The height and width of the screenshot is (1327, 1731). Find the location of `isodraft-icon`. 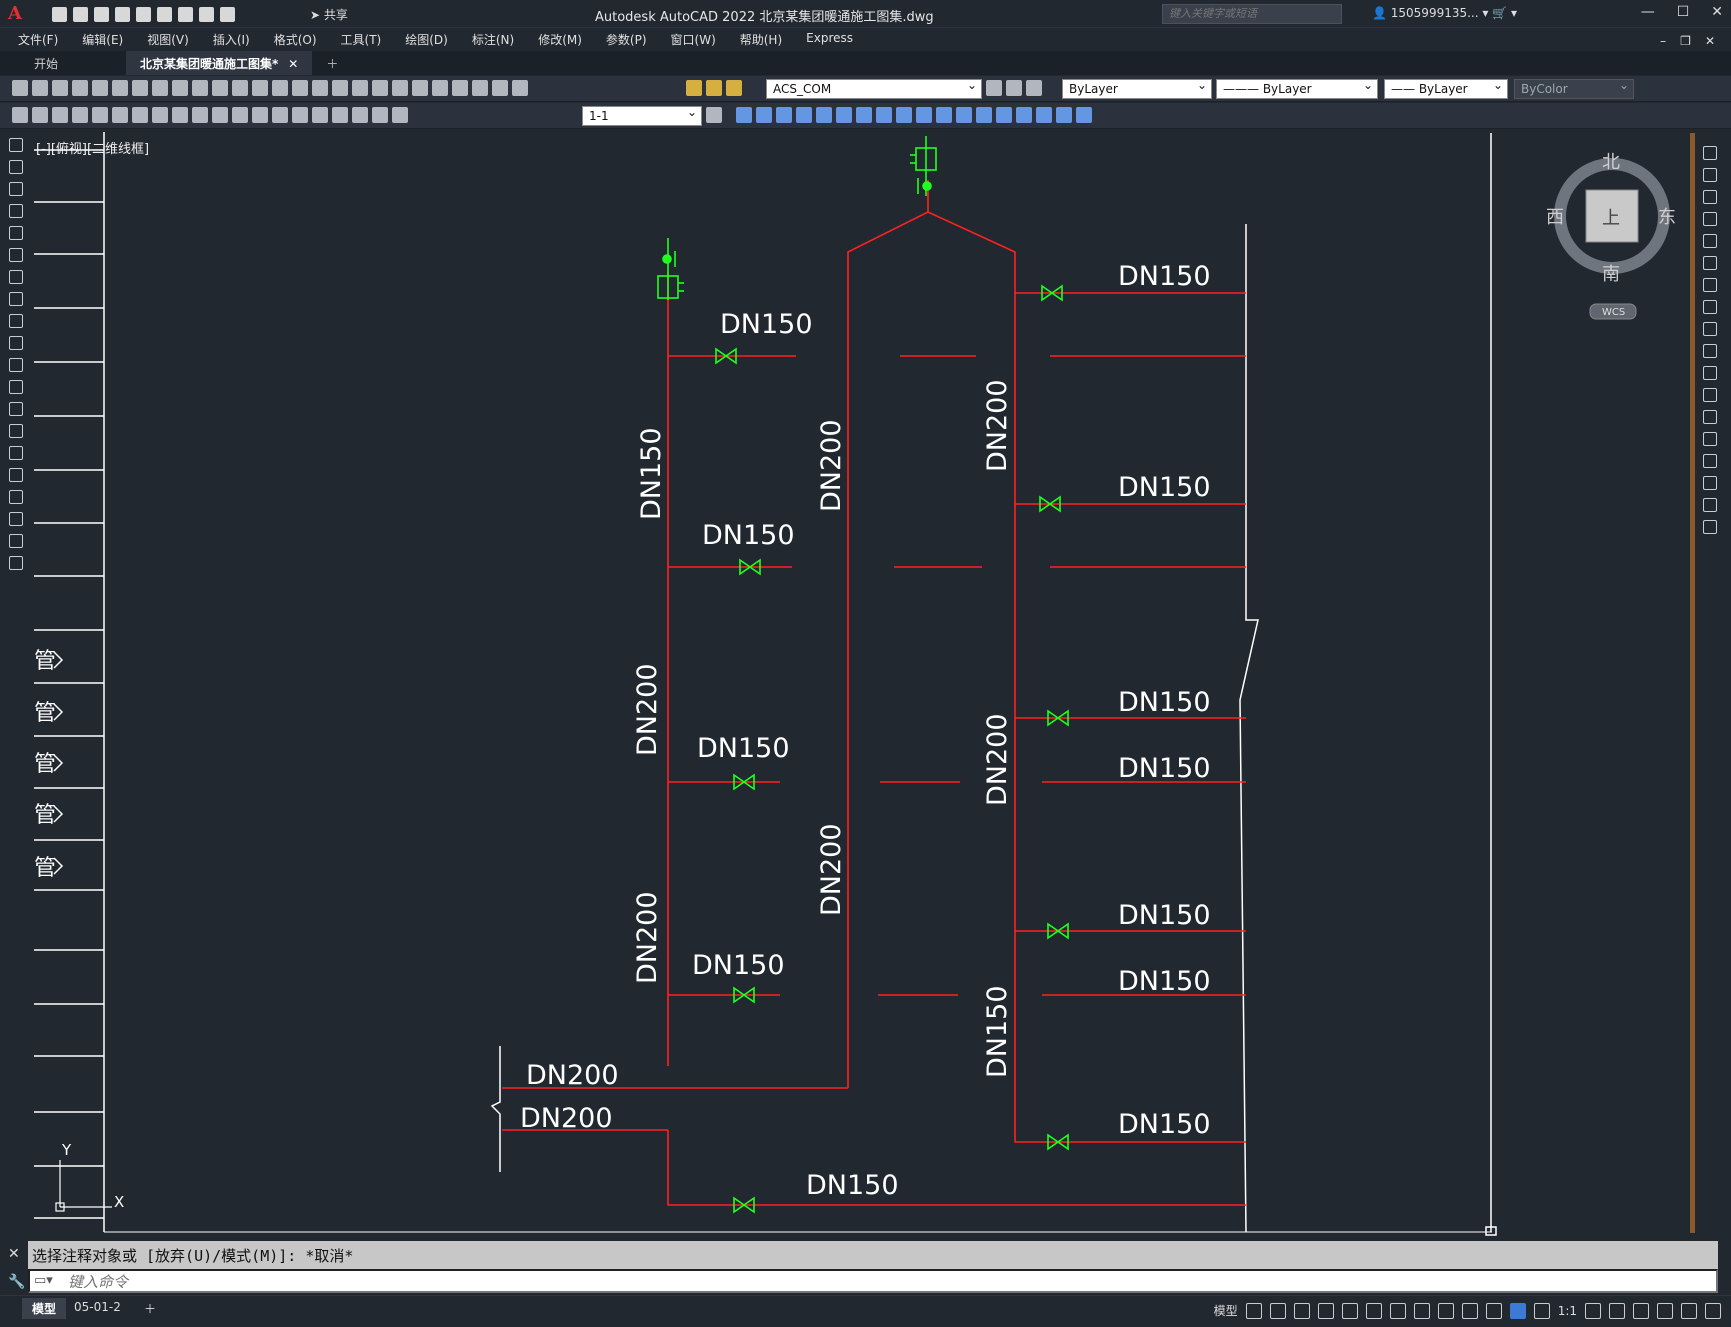

isodraft-icon is located at coordinates (1349, 1310).